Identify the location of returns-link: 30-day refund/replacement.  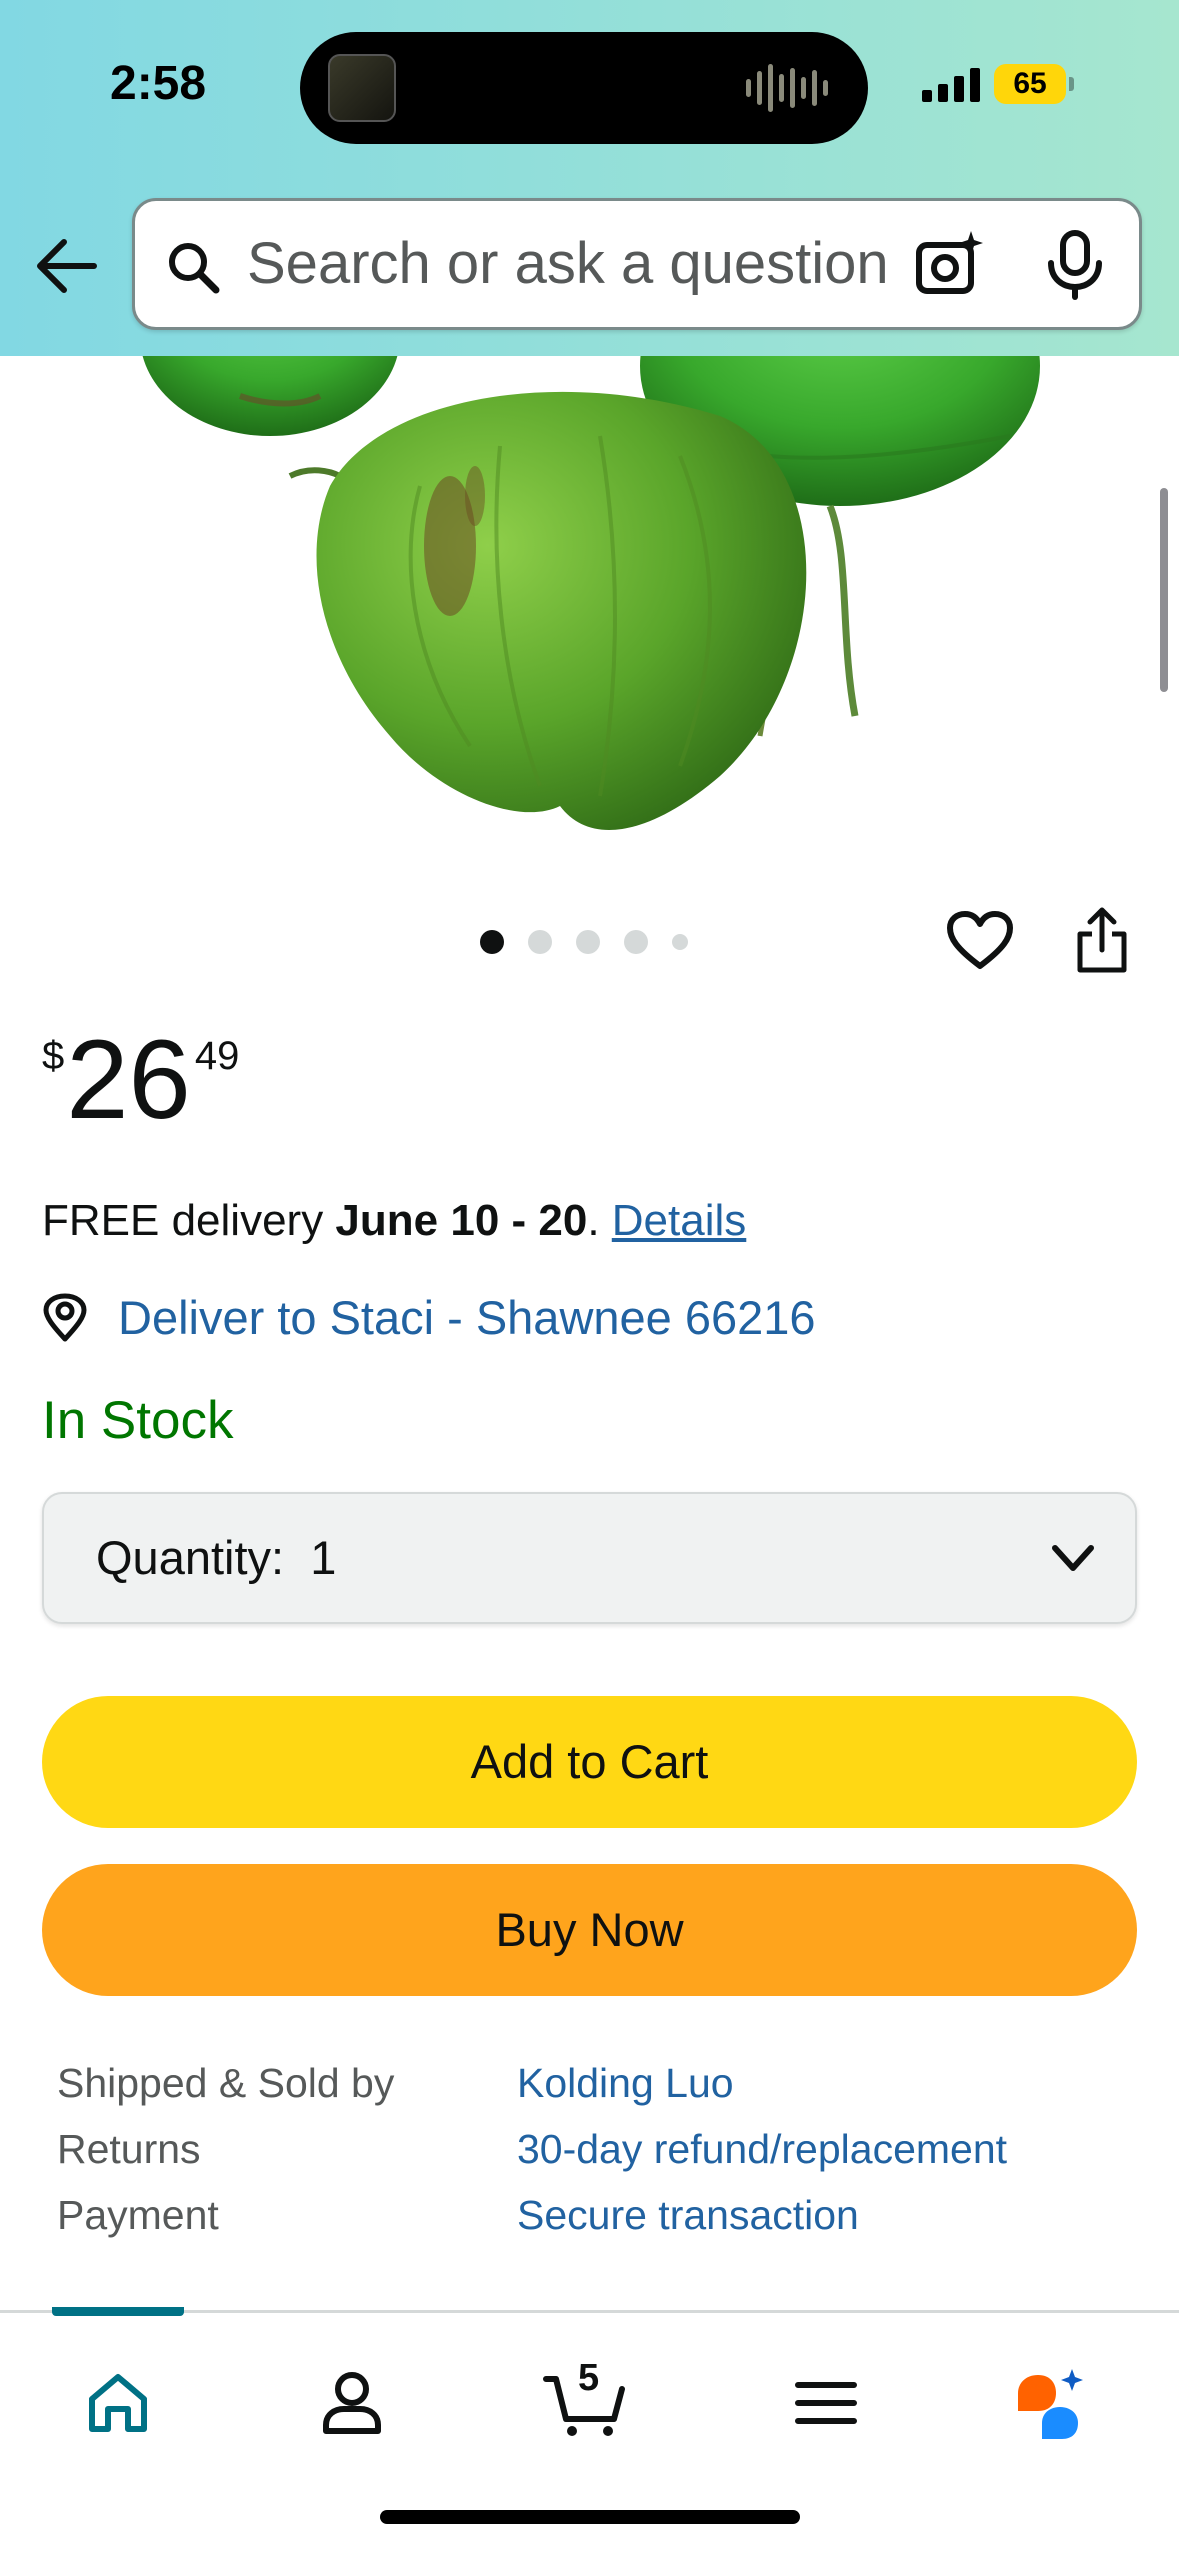
(762, 2149).